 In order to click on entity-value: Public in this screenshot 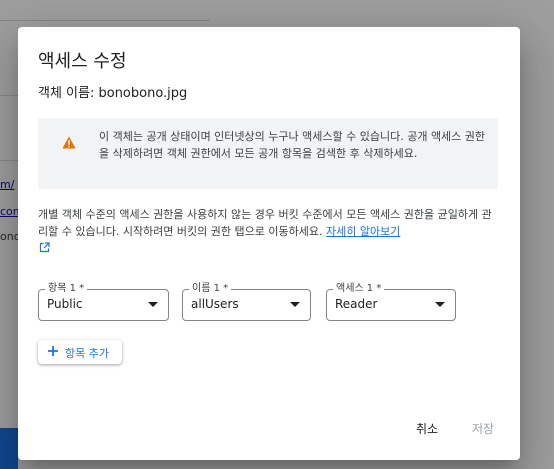, I will do `click(65, 304)`.